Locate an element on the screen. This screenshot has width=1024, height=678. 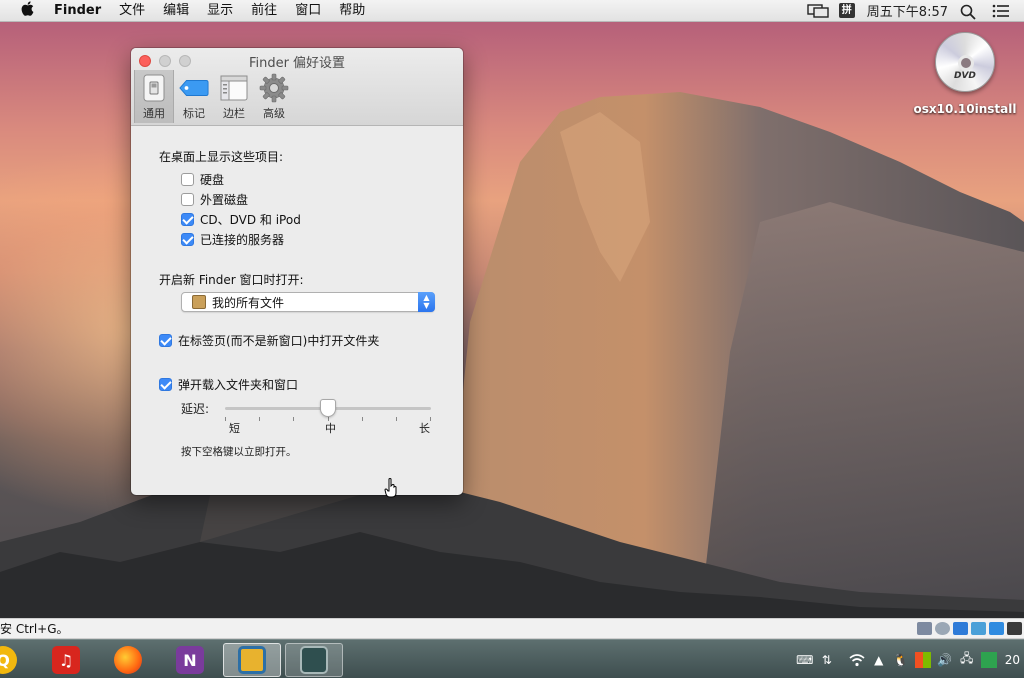
menubar-clock: 周五下午8:57 is located at coordinates (907, 10).